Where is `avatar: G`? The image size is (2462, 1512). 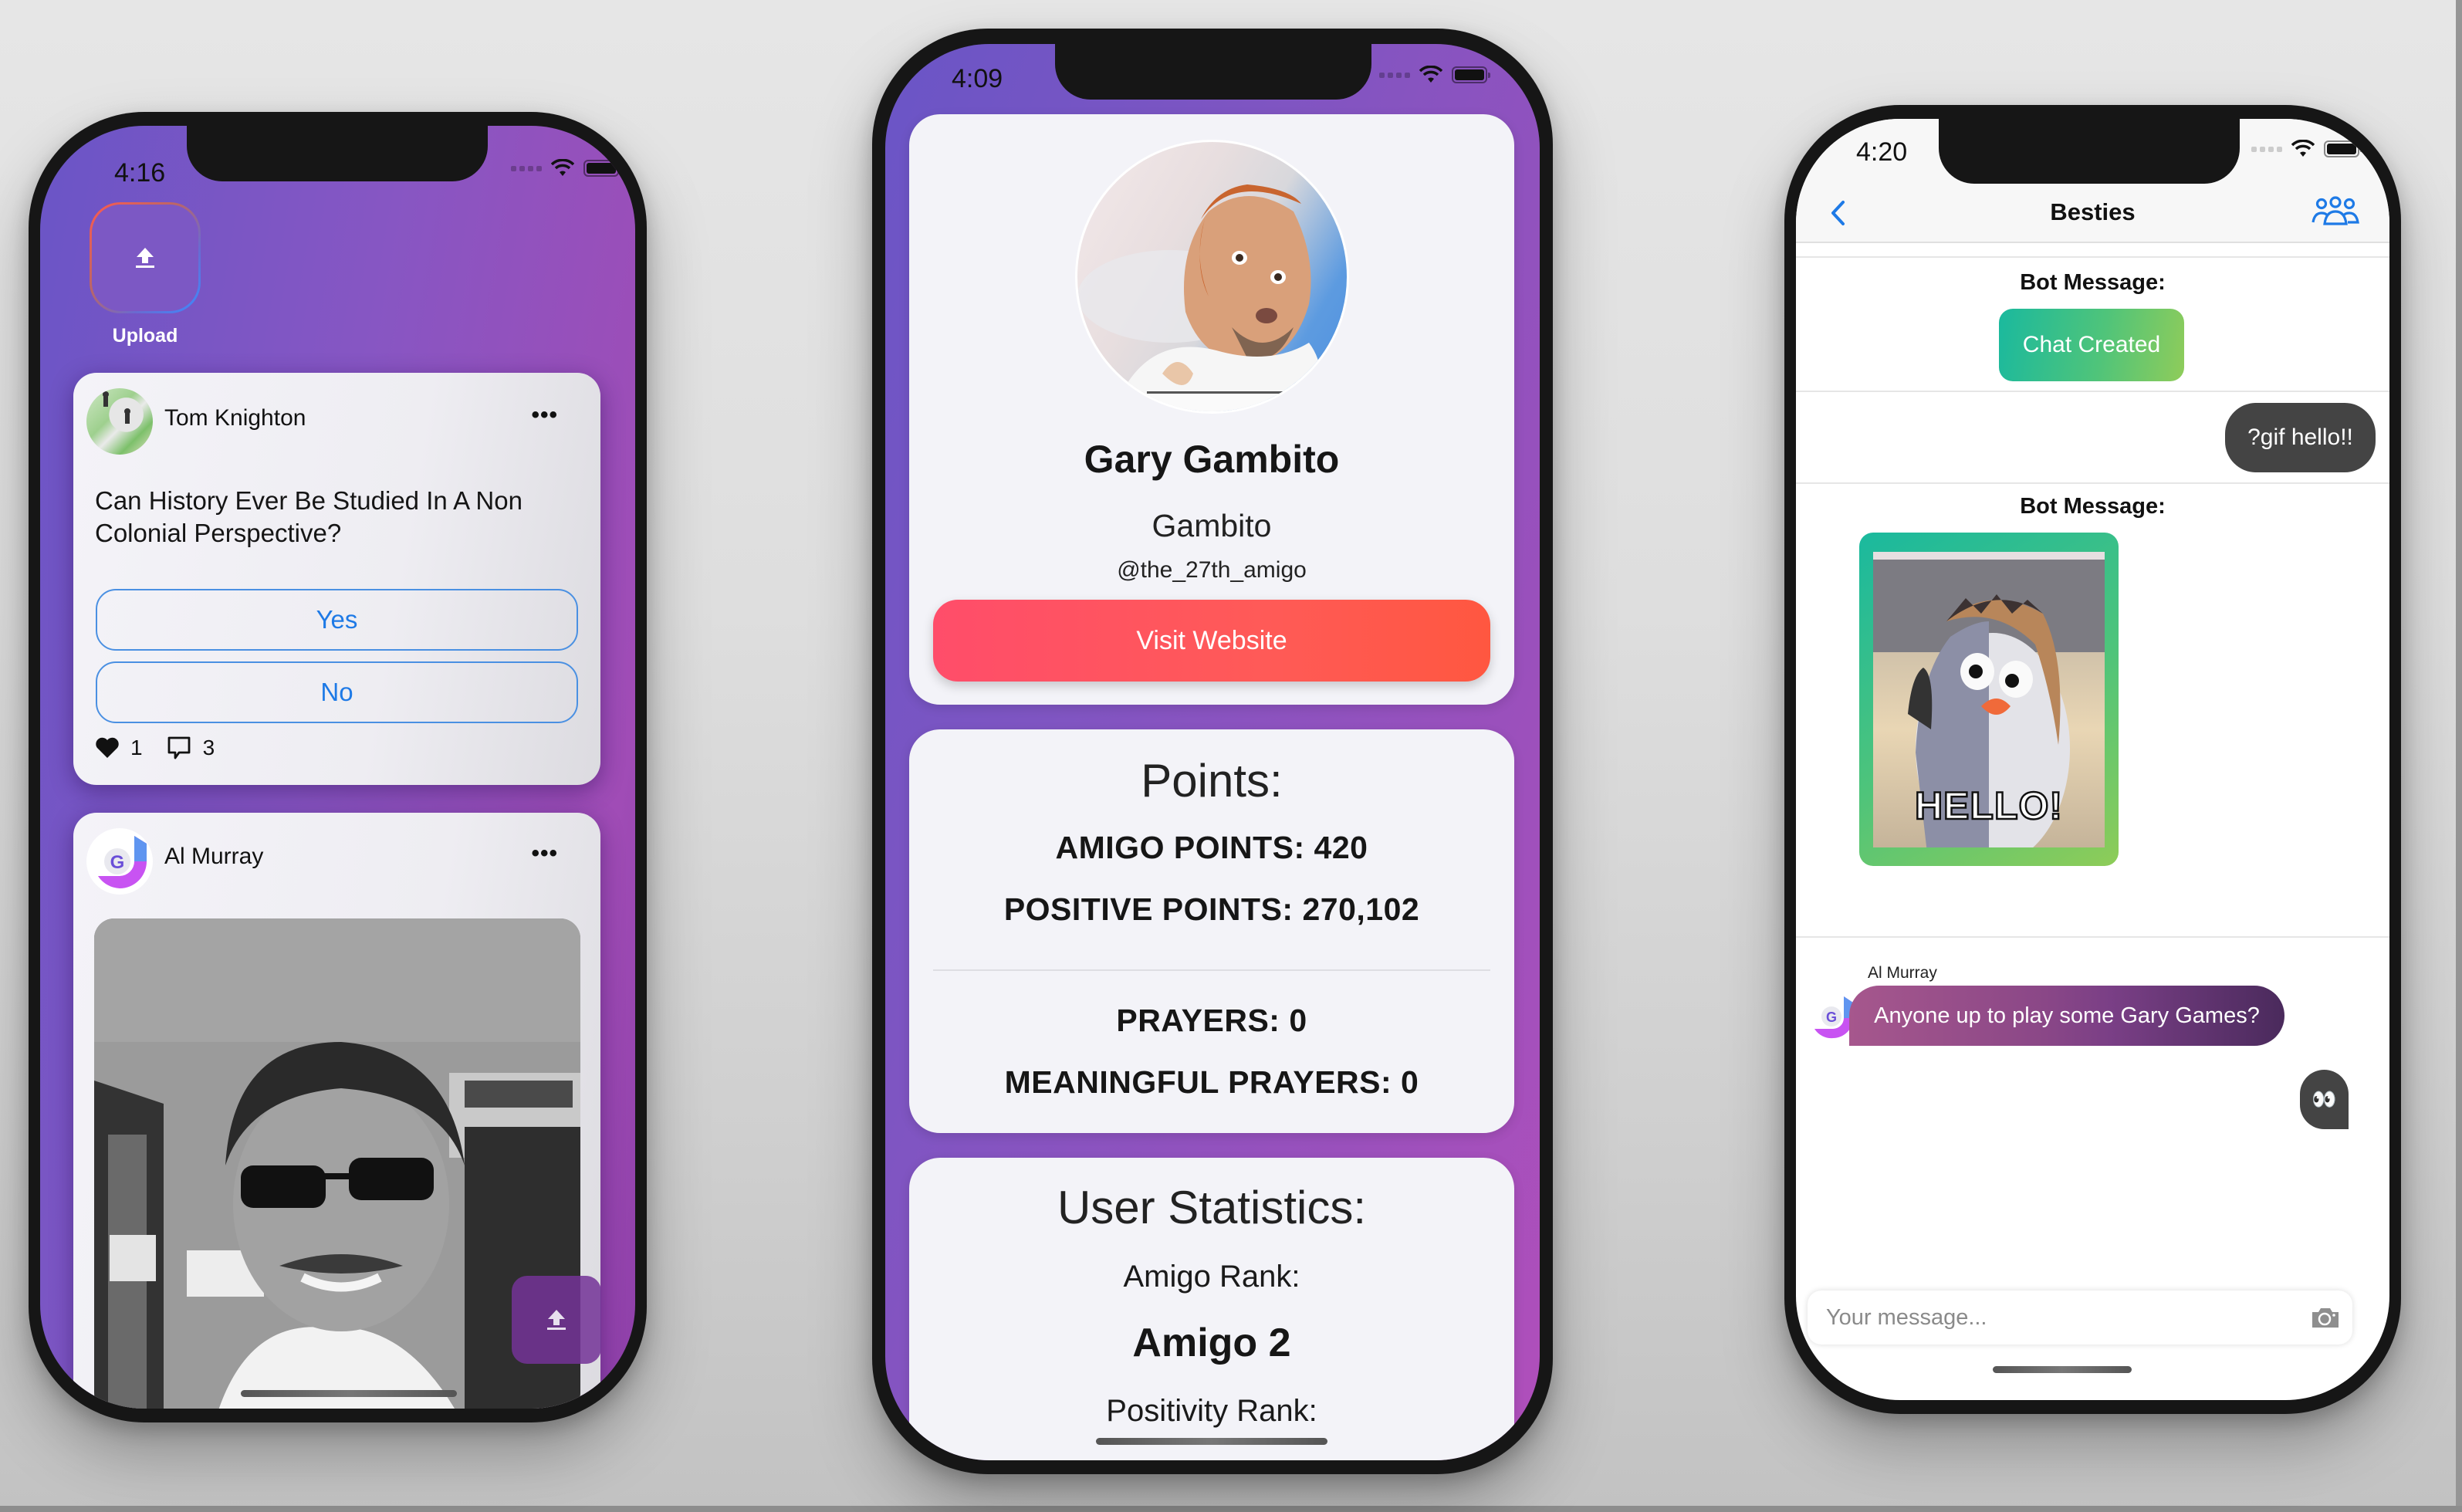
avatar: G is located at coordinates (120, 861).